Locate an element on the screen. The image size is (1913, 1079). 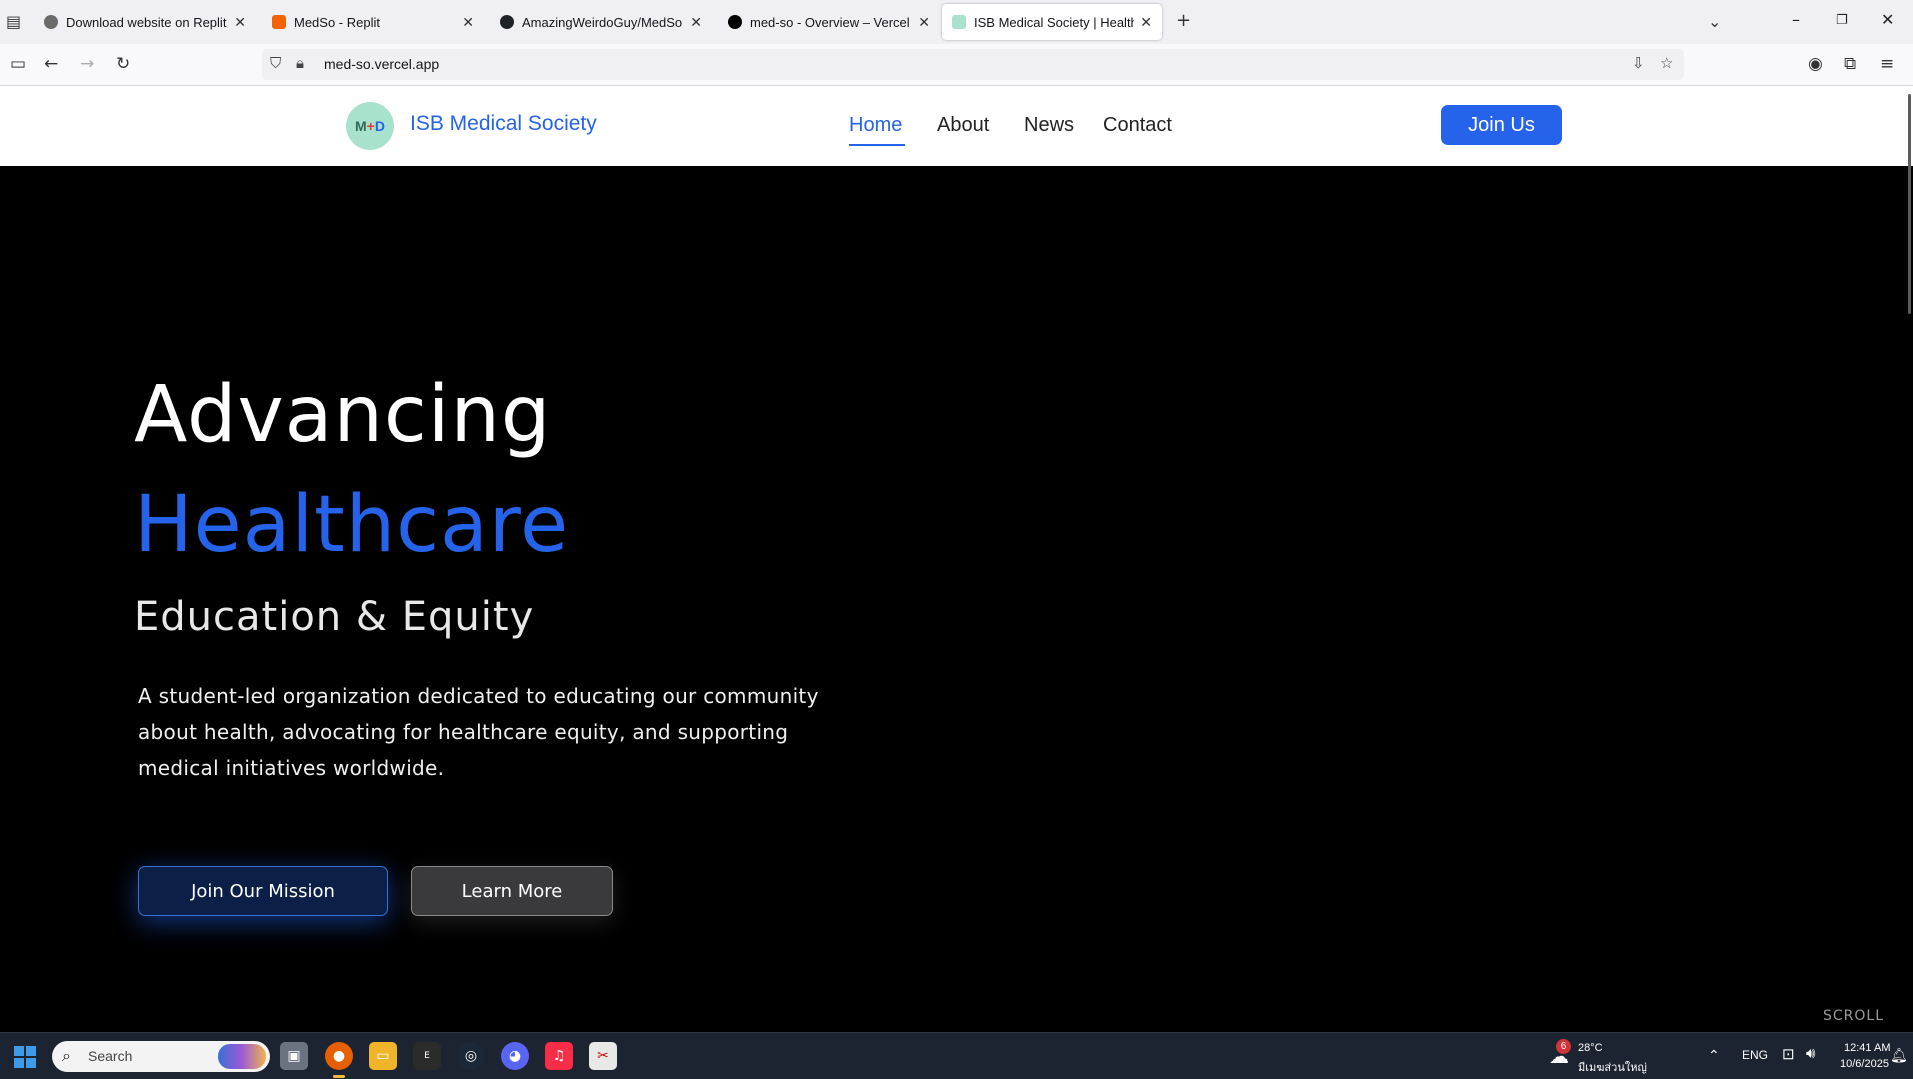
steam-icon: ◎ is located at coordinates (471, 1056).